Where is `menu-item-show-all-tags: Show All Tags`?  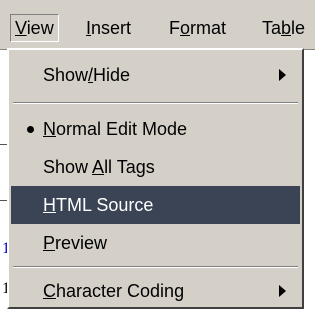
menu-item-show-all-tags: Show All Tags is located at coordinates (155, 167).